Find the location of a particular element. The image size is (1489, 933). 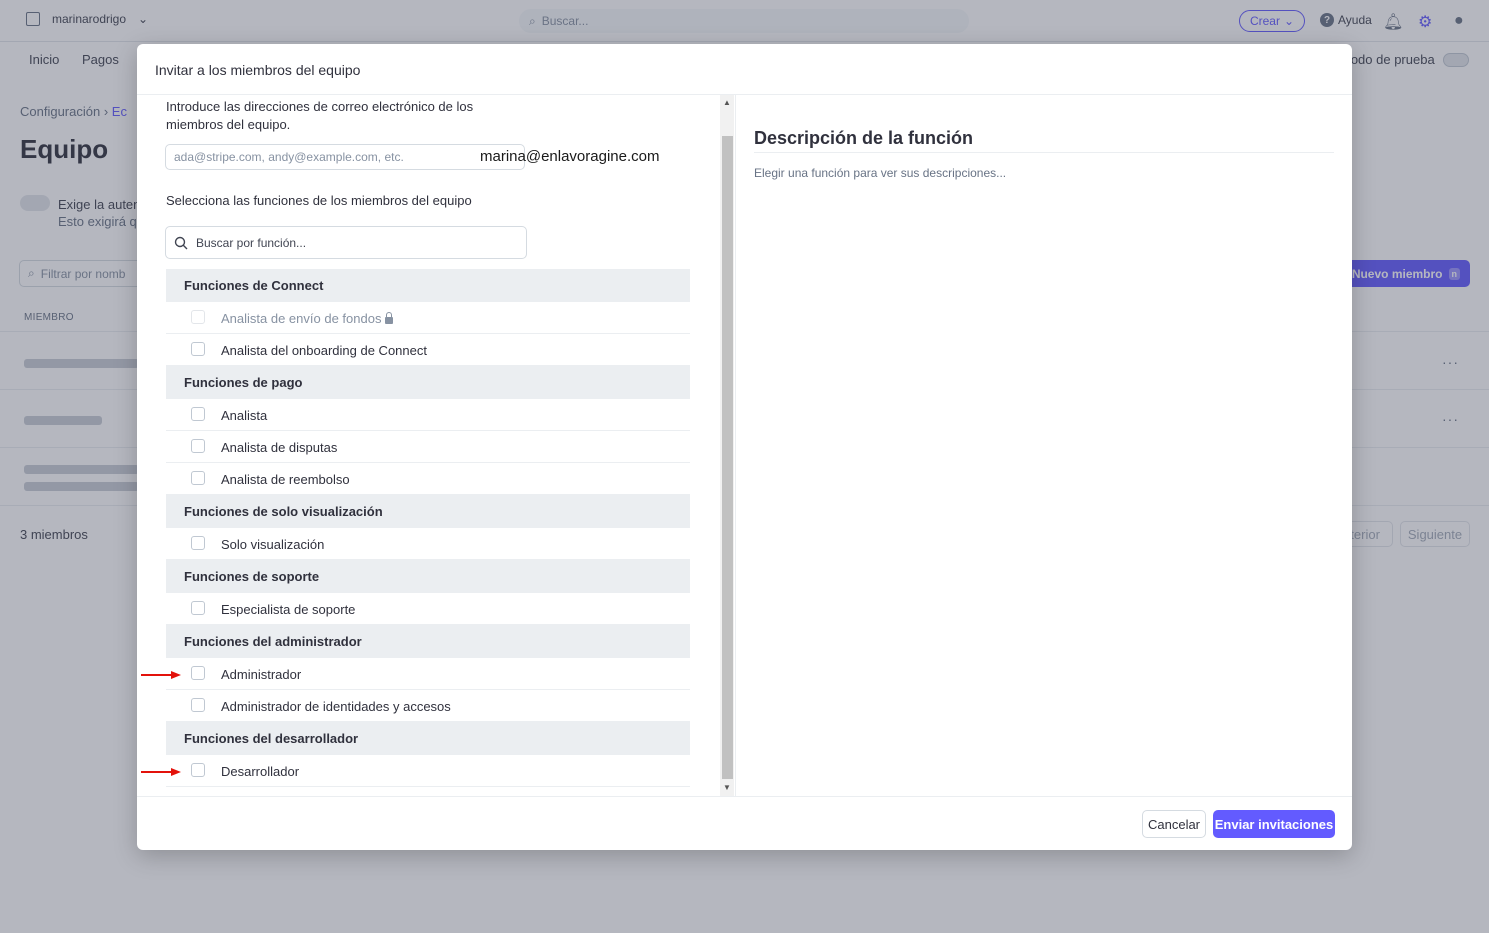

cancel-button: Cancelar is located at coordinates (1174, 824).